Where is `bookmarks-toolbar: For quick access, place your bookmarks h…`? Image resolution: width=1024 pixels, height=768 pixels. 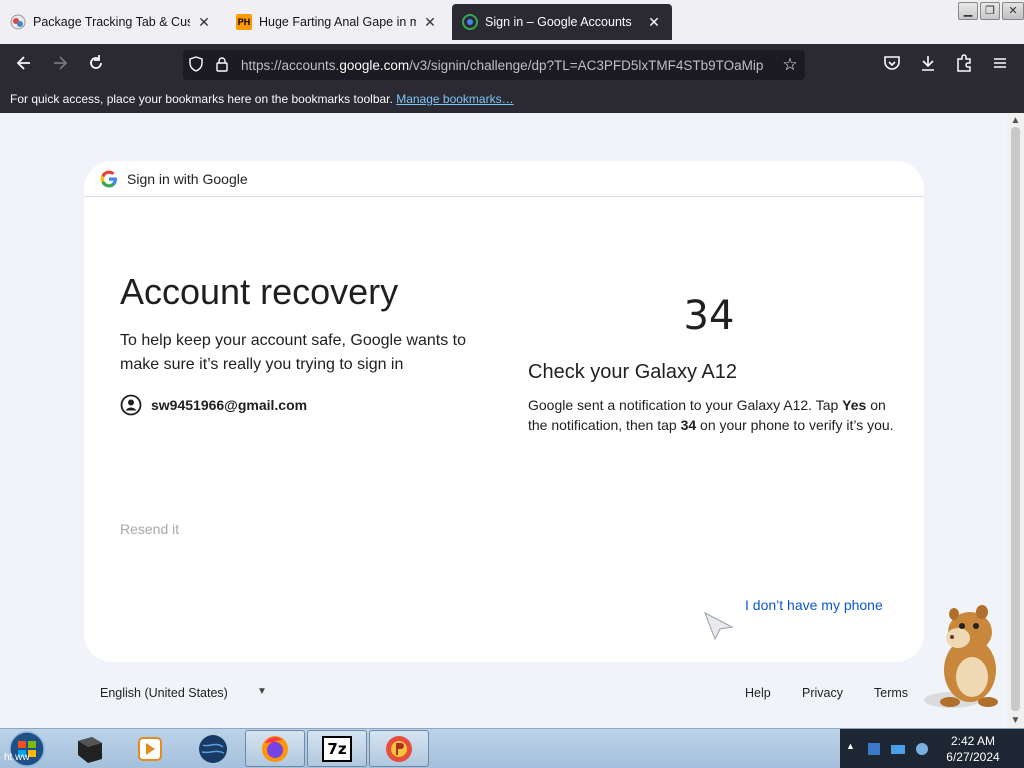
bookmarks-toolbar: For quick access, place your bookmarks h… is located at coordinates (512, 99).